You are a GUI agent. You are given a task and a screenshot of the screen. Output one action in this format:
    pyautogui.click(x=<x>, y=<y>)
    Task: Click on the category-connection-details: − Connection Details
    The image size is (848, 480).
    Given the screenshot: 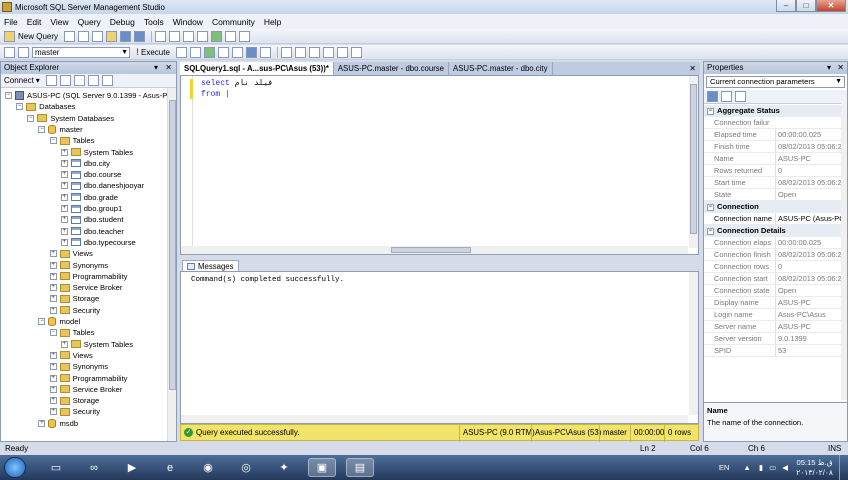 What is the action you would take?
    pyautogui.click(x=774, y=231)
    